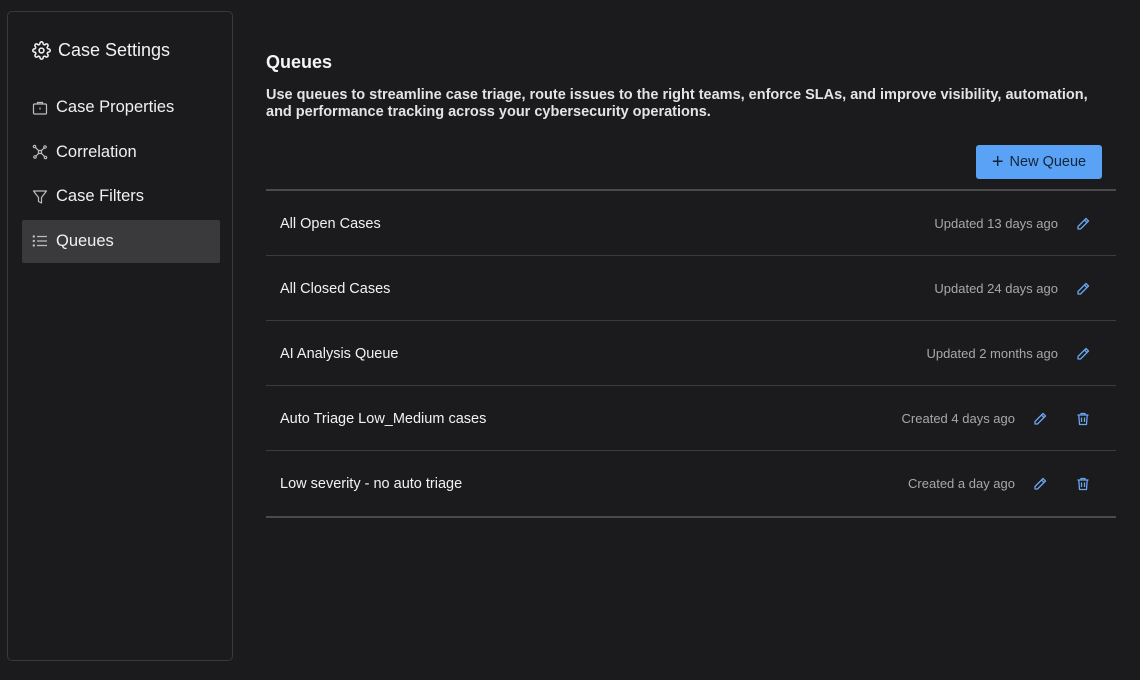 The height and width of the screenshot is (680, 1140). Describe the element at coordinates (335, 288) in the screenshot. I see `queue-name: All Closed Cases` at that location.